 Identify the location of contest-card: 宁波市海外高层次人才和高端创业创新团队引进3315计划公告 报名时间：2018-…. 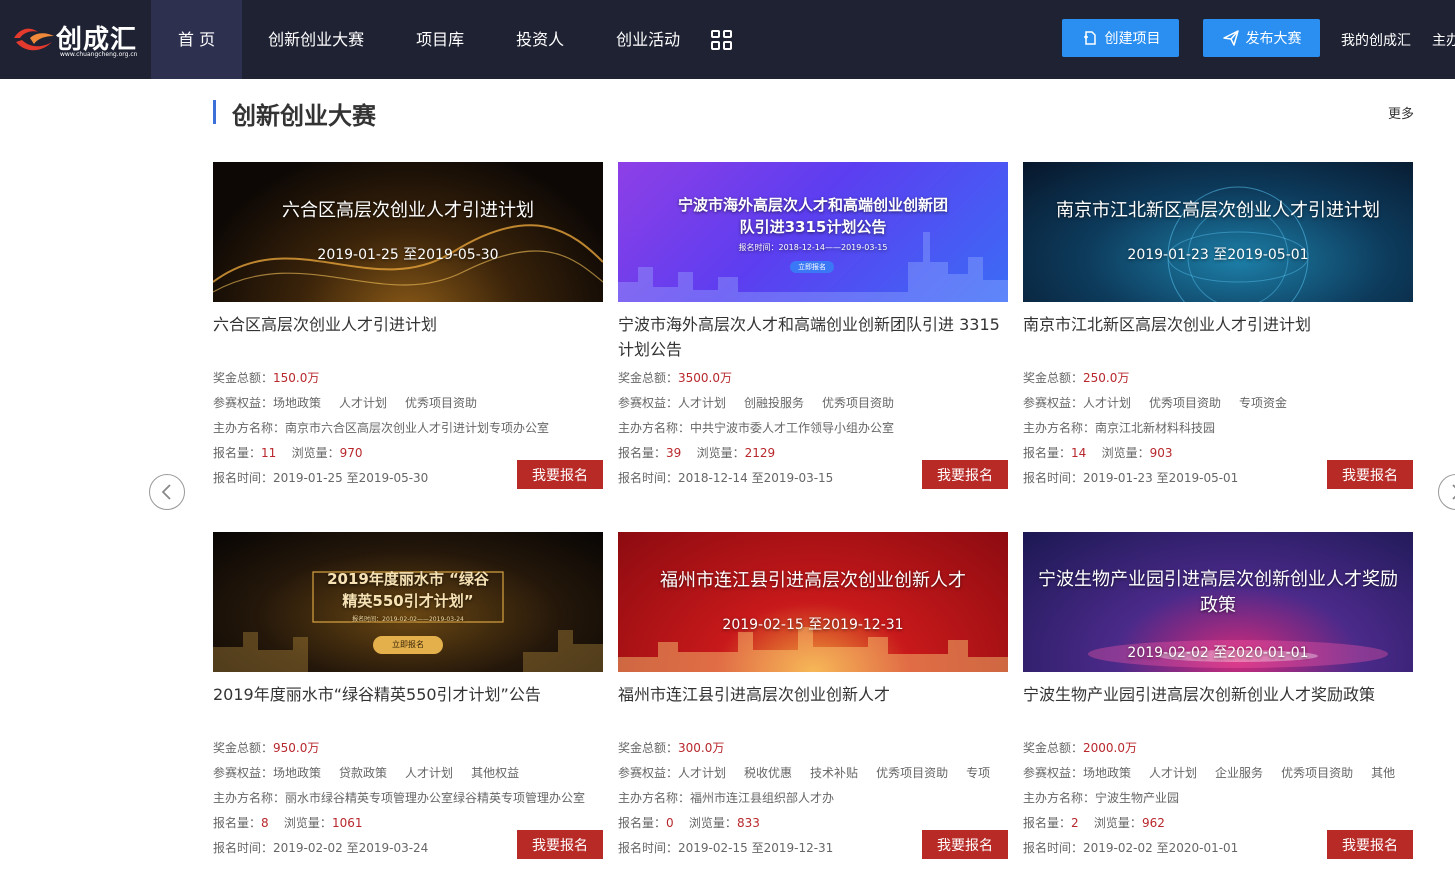
(813, 332).